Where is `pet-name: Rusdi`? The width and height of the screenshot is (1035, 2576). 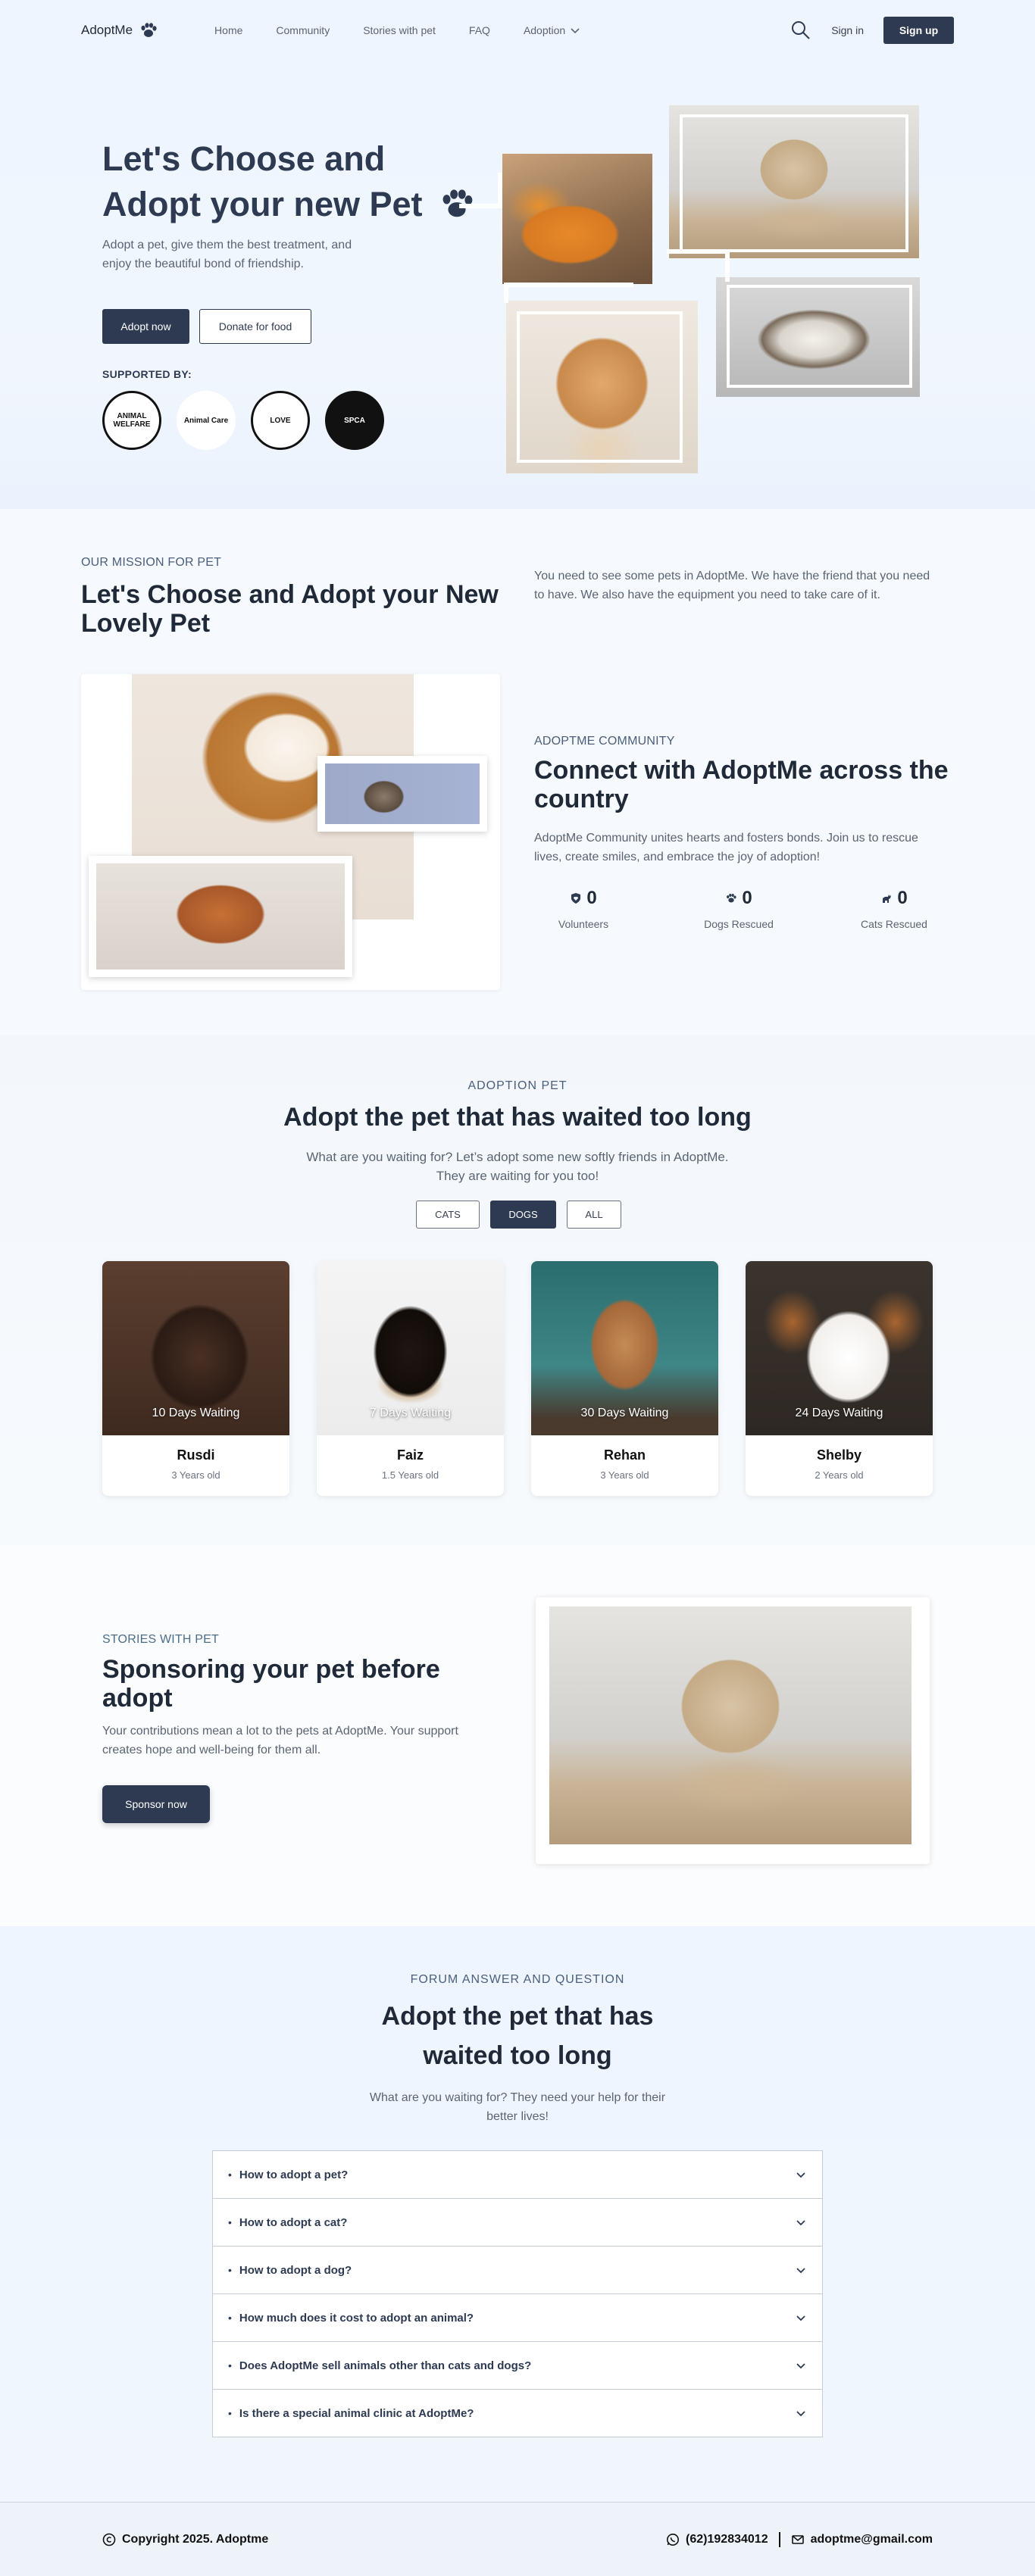
pet-name: Rusdi is located at coordinates (196, 1455).